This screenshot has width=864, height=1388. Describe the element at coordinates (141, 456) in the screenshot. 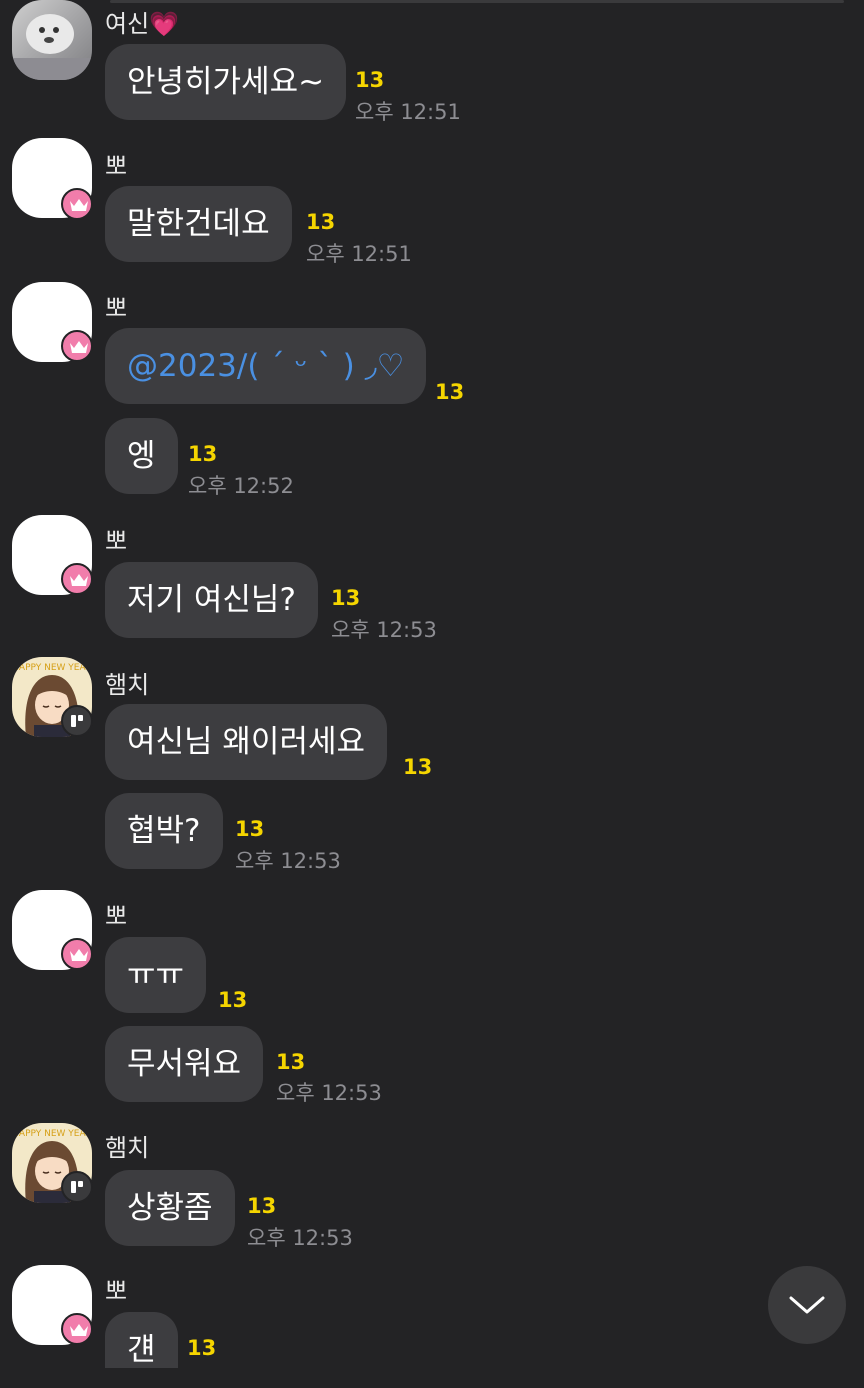

I see `message-bubble: 엥` at that location.